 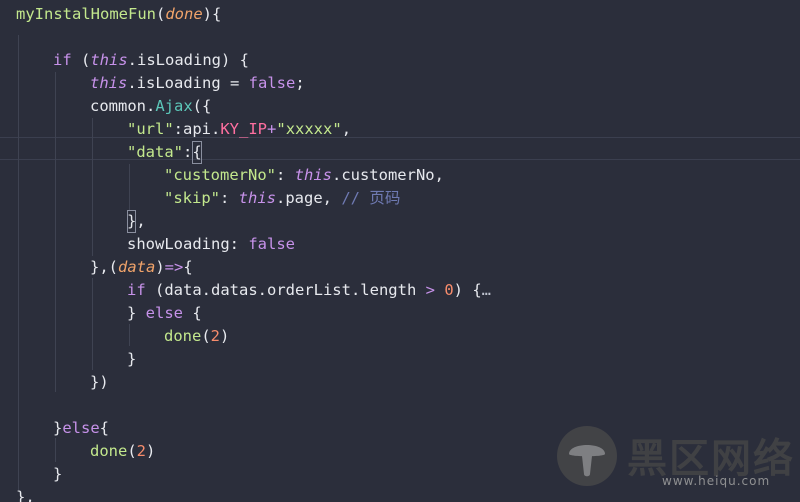 I want to click on current-line-highlight, so click(x=400, y=148).